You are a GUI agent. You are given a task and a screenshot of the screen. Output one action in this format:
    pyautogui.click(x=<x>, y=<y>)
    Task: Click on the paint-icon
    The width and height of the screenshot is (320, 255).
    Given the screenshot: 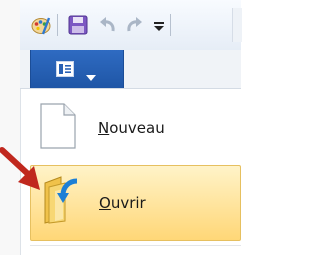 What is the action you would take?
    pyautogui.click(x=41, y=25)
    